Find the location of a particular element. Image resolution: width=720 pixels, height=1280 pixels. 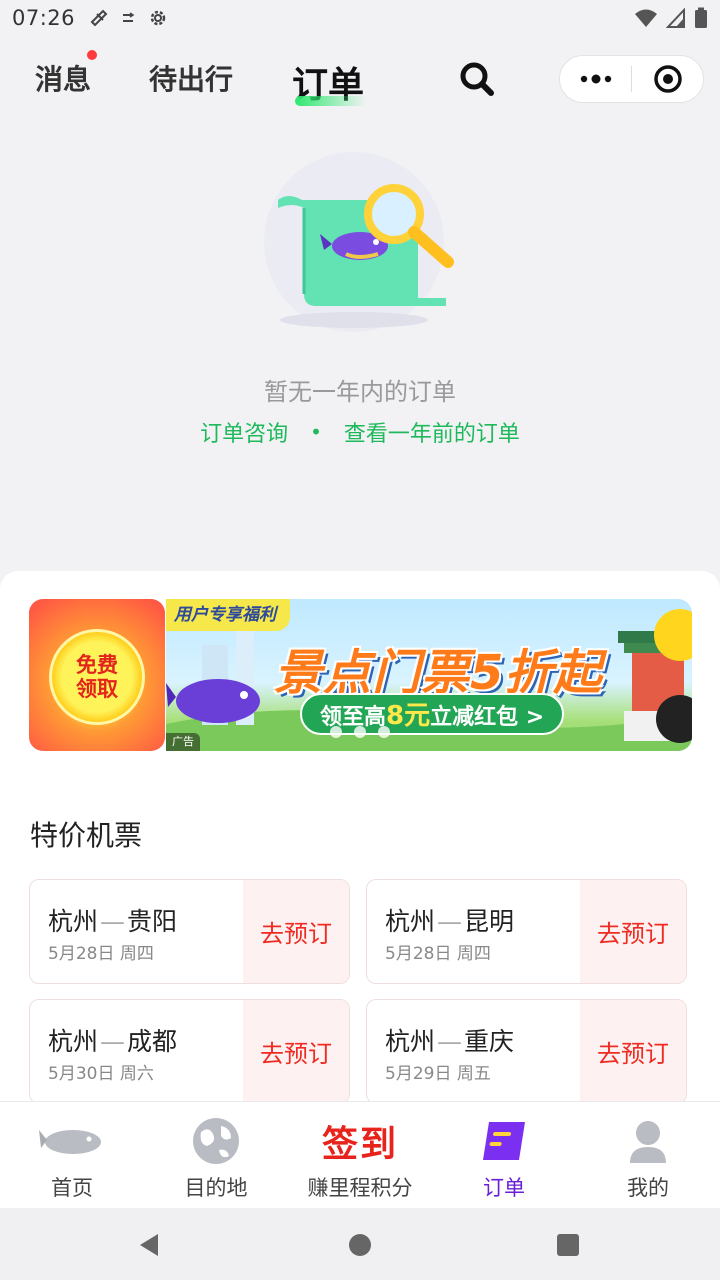

home-whale-icon is located at coordinates (72, 1141).